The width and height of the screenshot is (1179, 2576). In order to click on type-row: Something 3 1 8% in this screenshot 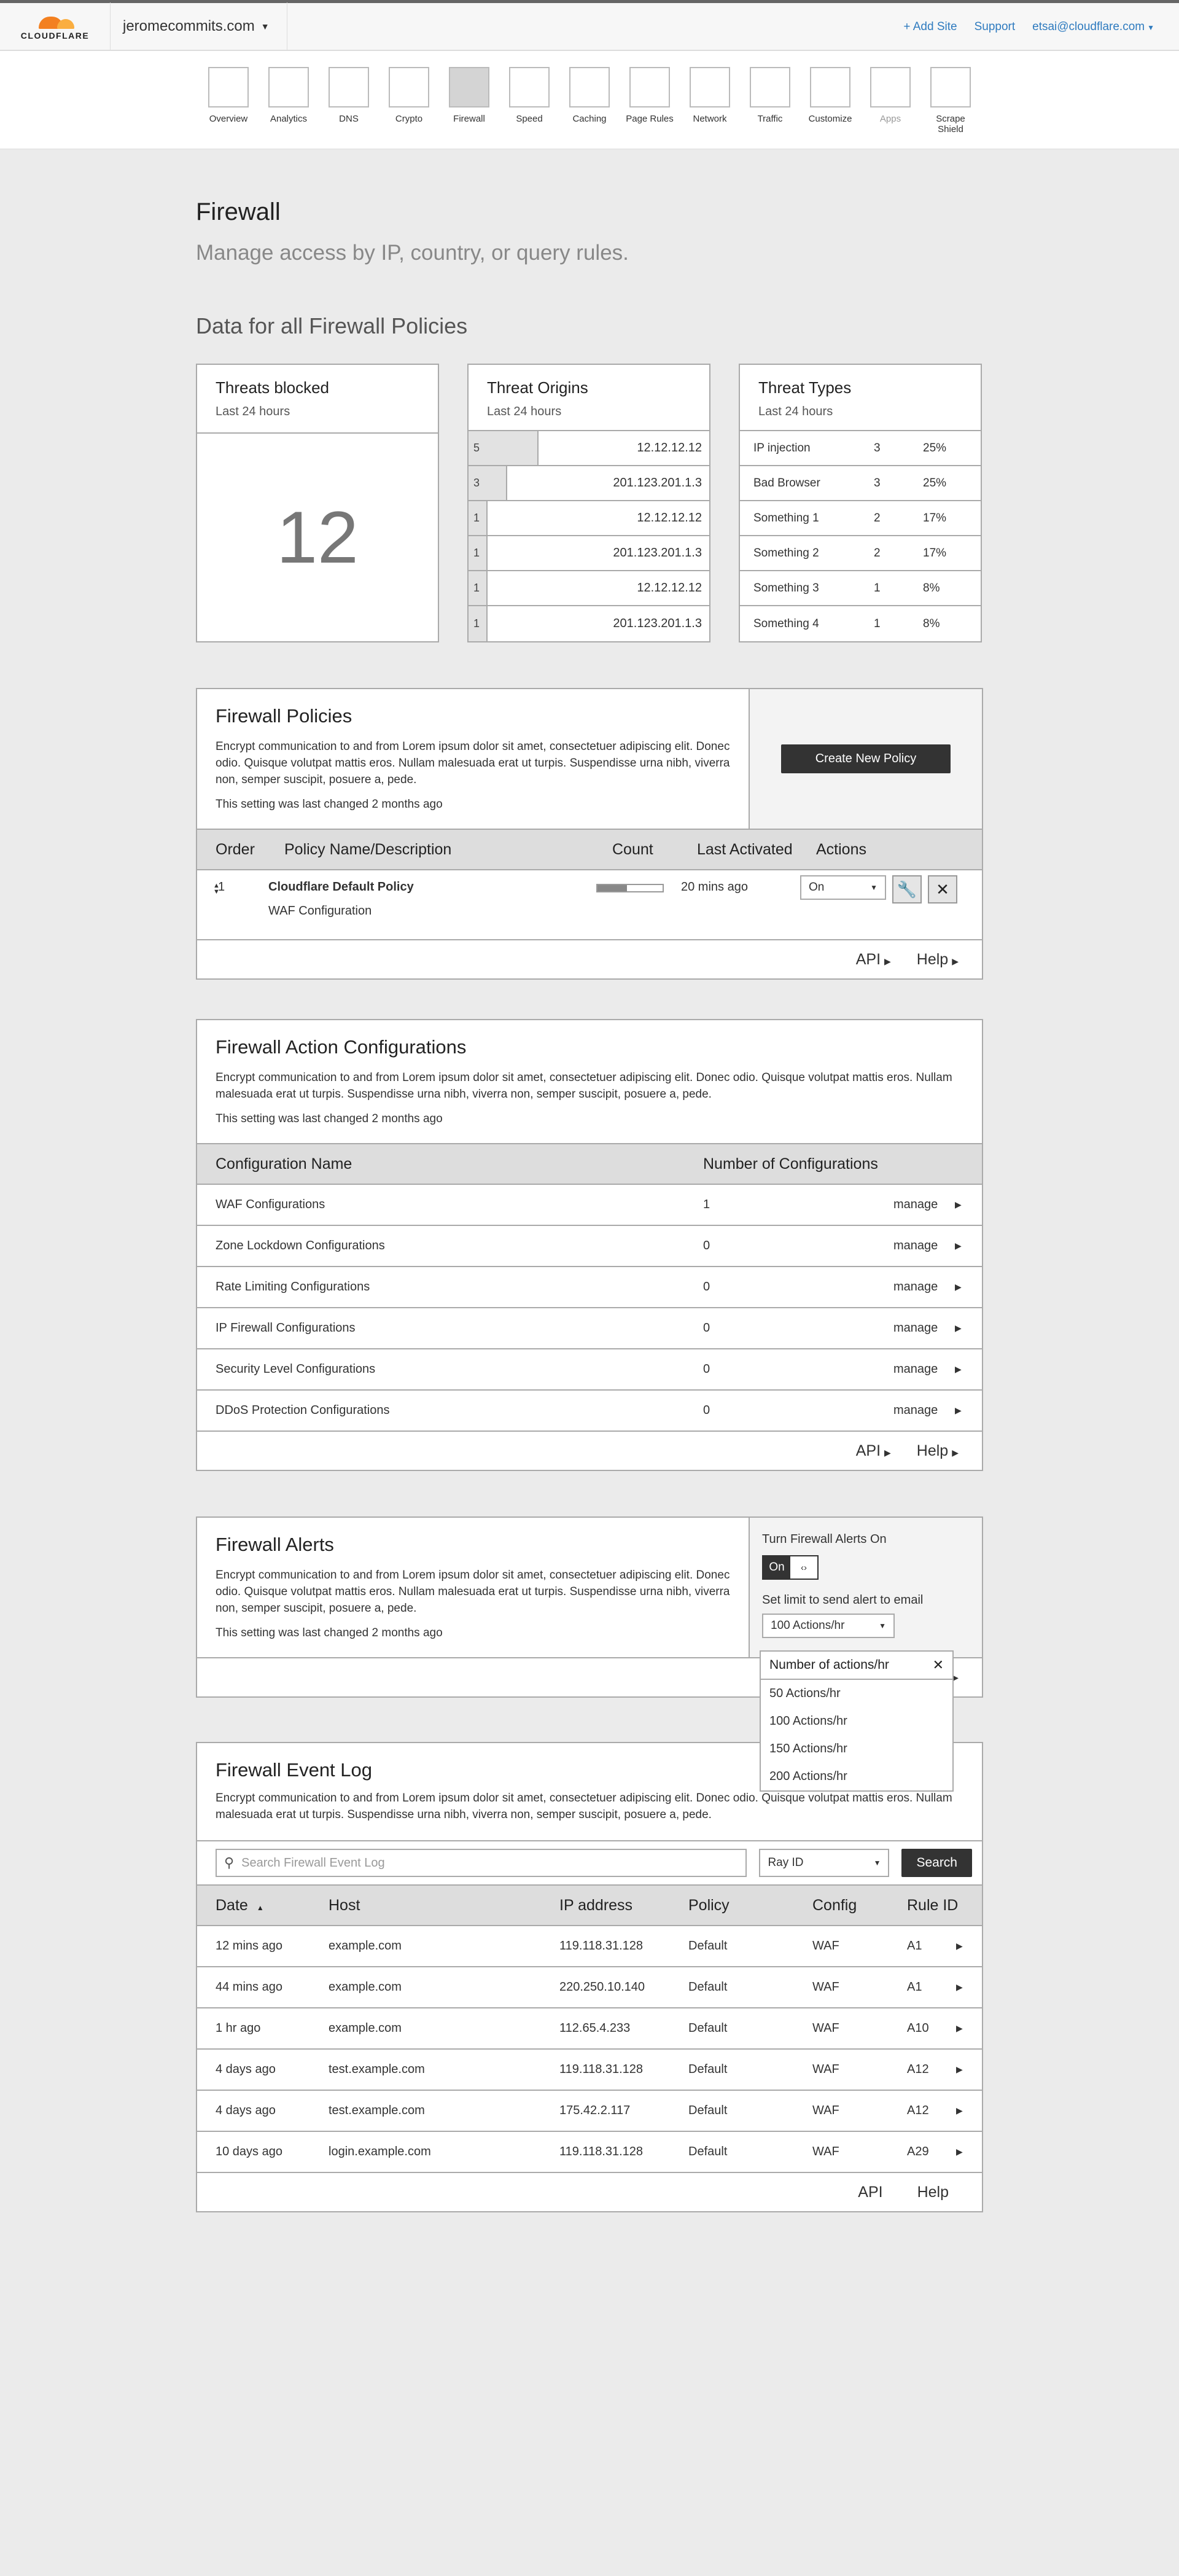, I will do `click(860, 588)`.